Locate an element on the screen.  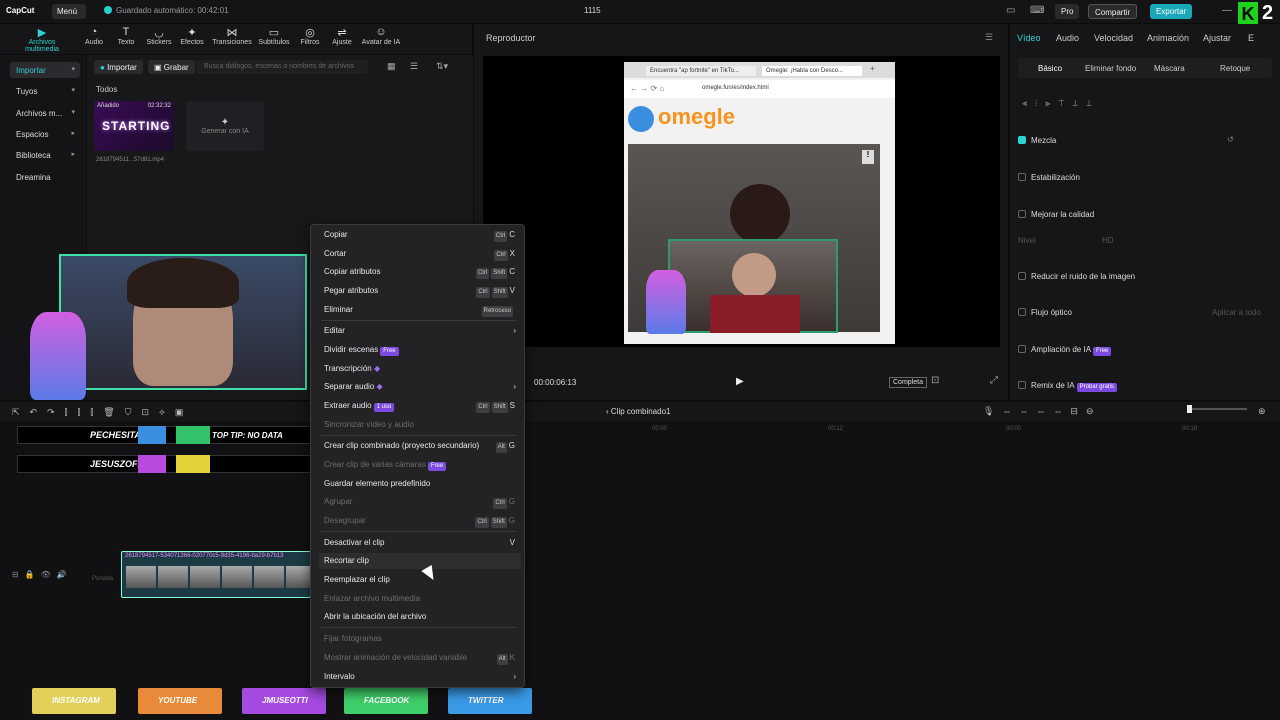
nav-label: Importar is located at coordinates (31, 70).